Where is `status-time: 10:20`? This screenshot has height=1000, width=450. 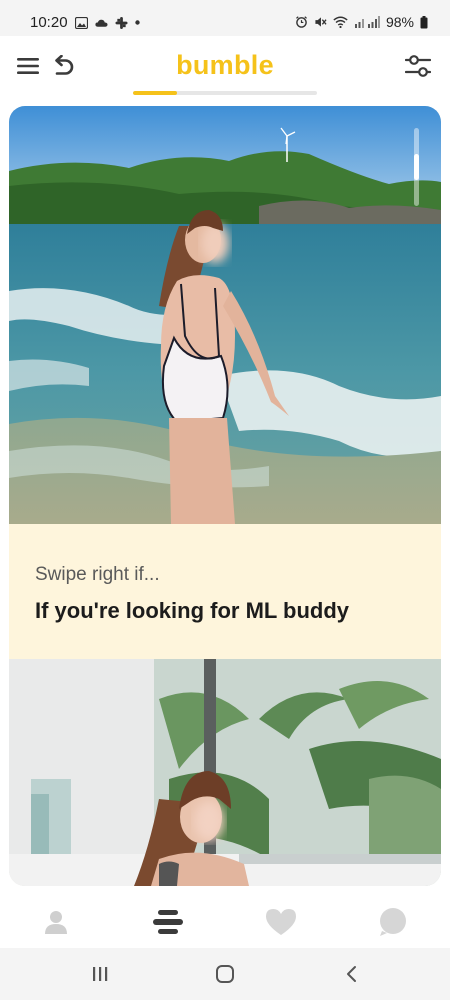 status-time: 10:20 is located at coordinates (49, 22).